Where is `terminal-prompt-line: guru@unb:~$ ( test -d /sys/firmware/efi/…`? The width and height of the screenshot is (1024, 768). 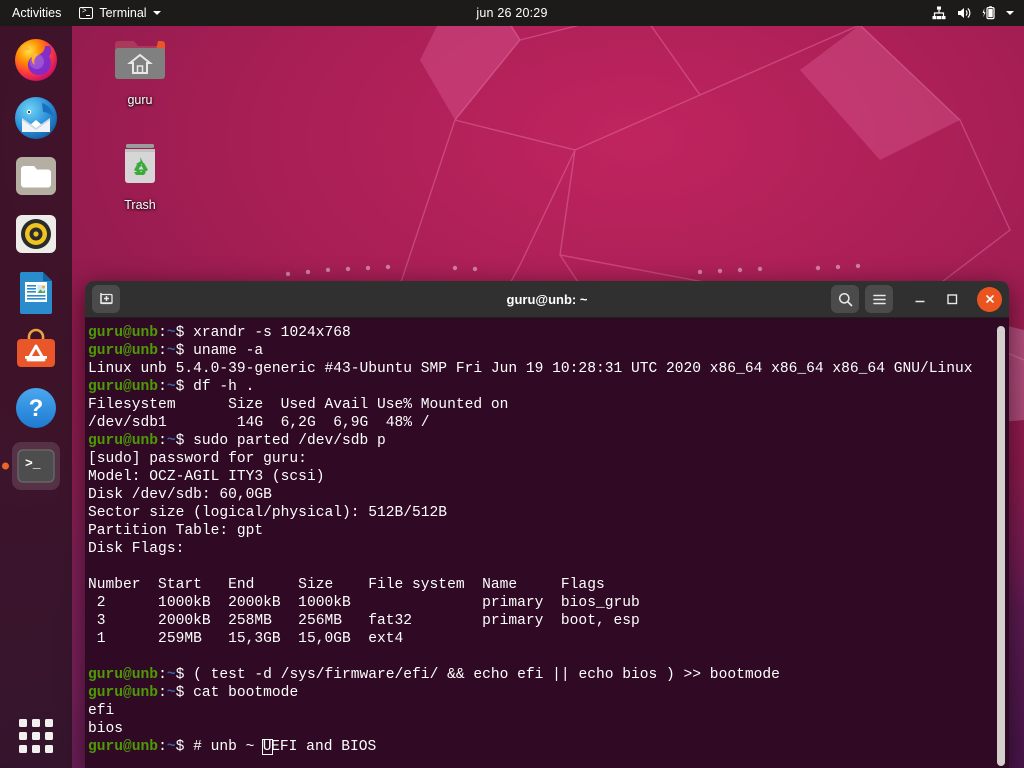
terminal-prompt-line: guru@unb:~$ ( test -d /sys/firmware/efi/… is located at coordinates (434, 675).